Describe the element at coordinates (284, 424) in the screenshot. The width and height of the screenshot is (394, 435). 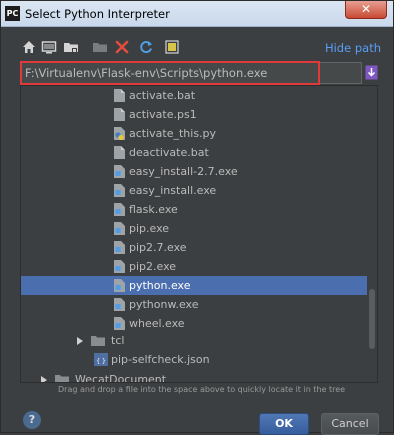
I see `ok-button: OK` at that location.